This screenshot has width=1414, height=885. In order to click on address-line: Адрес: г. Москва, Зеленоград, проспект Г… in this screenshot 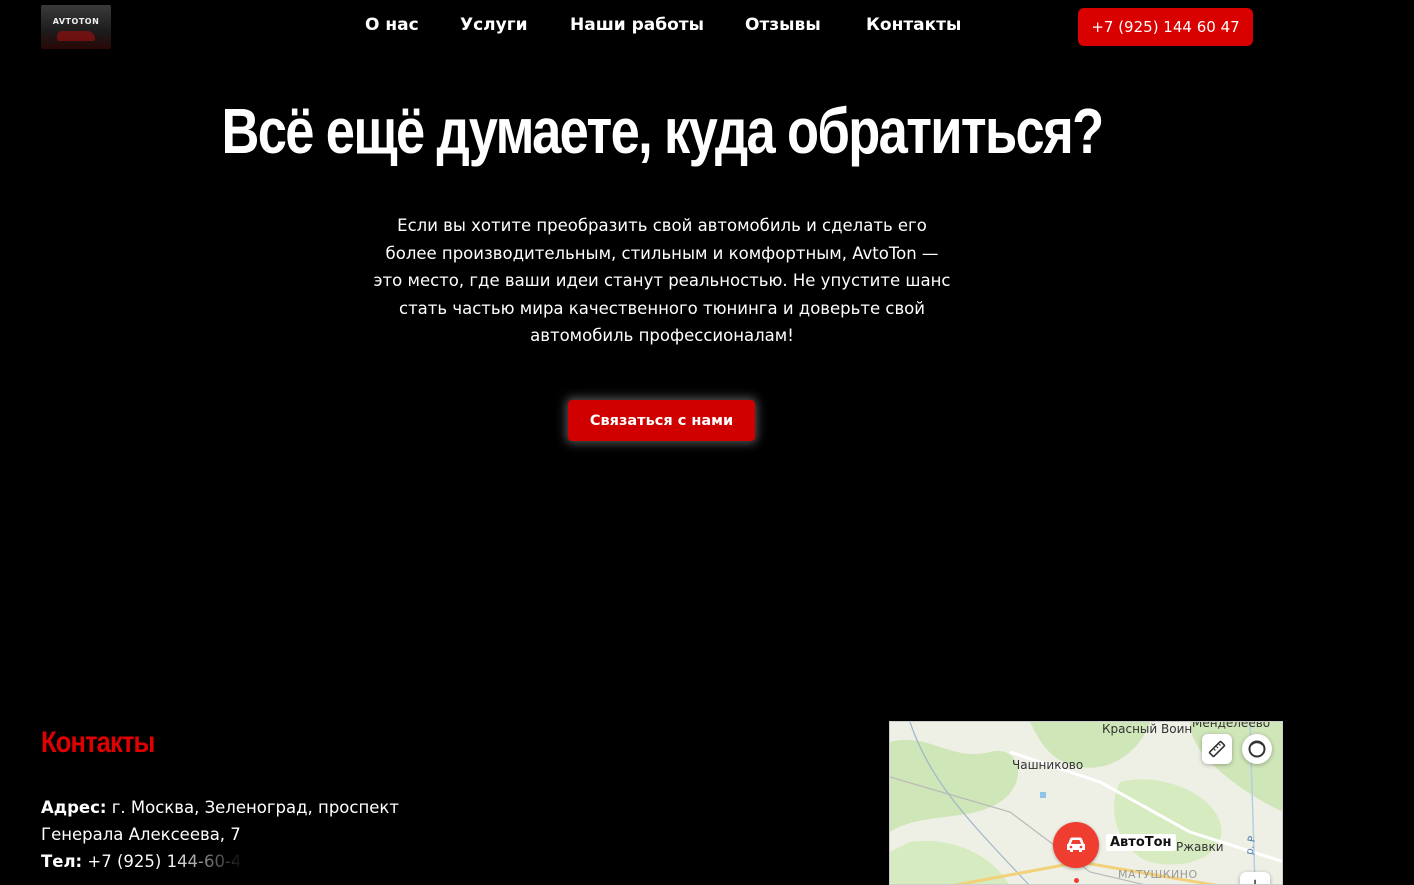, I will do `click(221, 821)`.